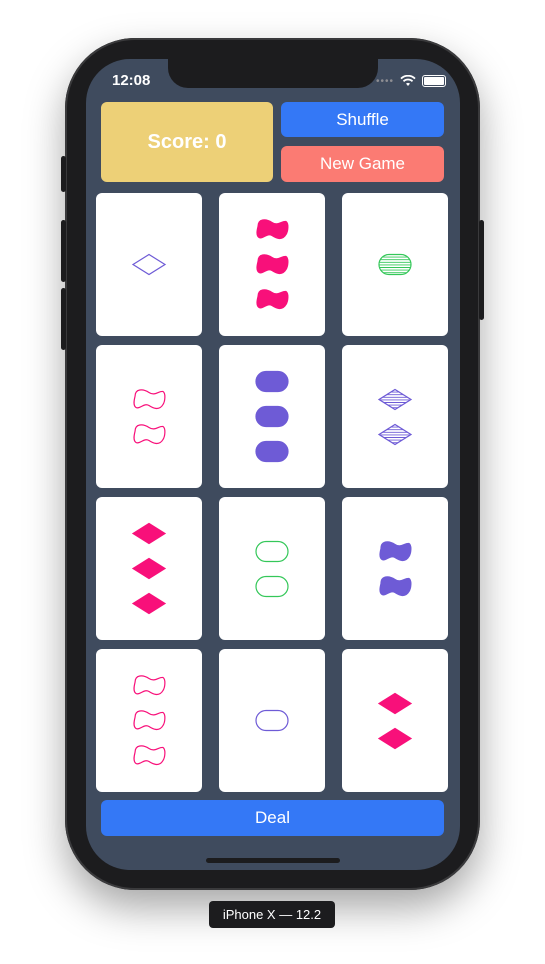 Image resolution: width=545 pixels, height=964 pixels. Describe the element at coordinates (481, 270) in the screenshot. I see `power-button` at that location.